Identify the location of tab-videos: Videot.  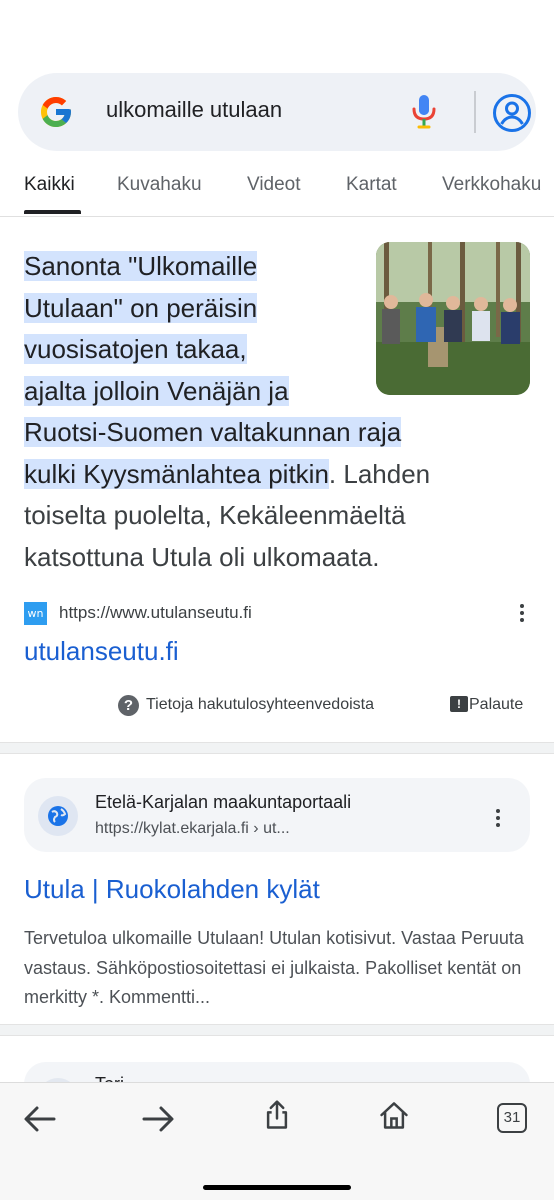
(274, 185).